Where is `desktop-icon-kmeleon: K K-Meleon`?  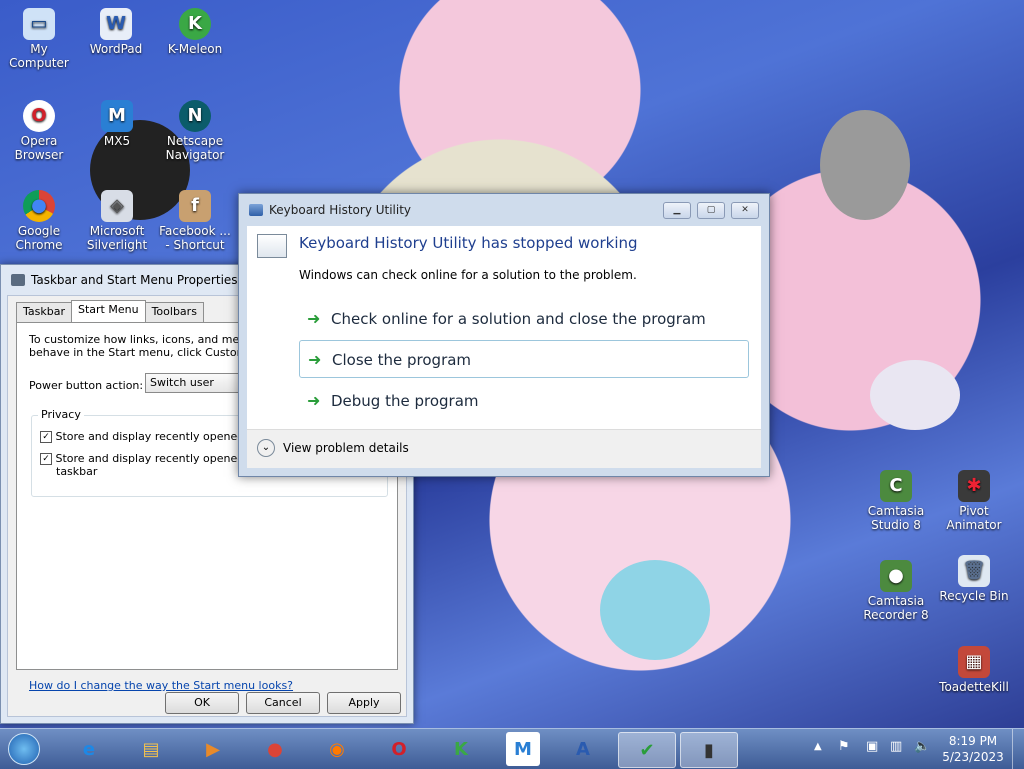
desktop-icon-kmeleon: K K-Meleon is located at coordinates (195, 32).